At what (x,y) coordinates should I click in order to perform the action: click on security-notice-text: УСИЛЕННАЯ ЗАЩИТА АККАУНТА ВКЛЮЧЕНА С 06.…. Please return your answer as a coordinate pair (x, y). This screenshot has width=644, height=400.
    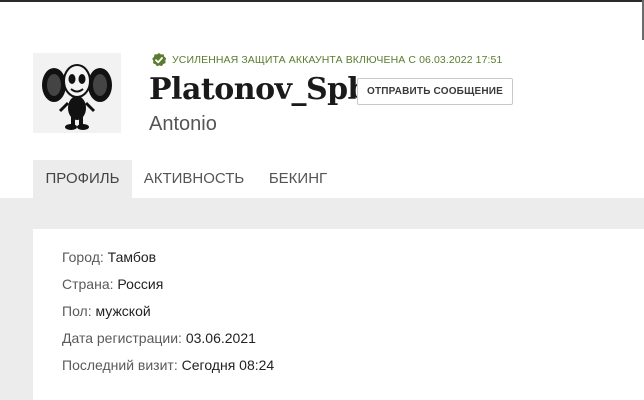
    Looking at the image, I should click on (337, 60).